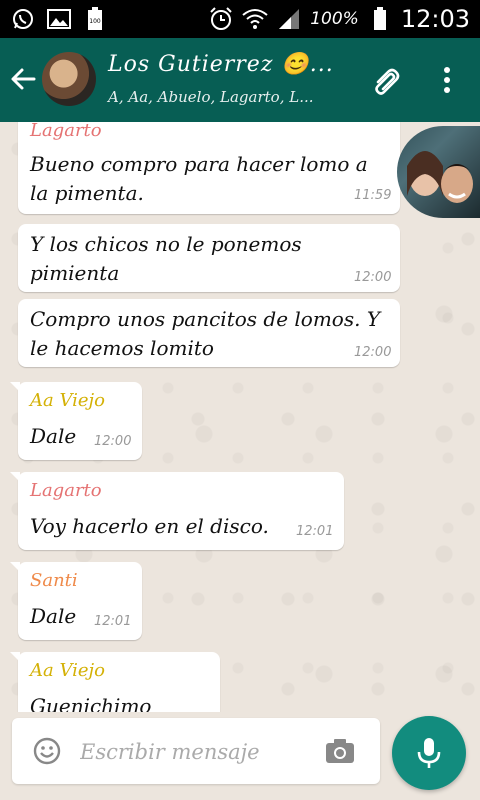  Describe the element at coordinates (255, 19) in the screenshot. I see `wifi-icon` at that location.